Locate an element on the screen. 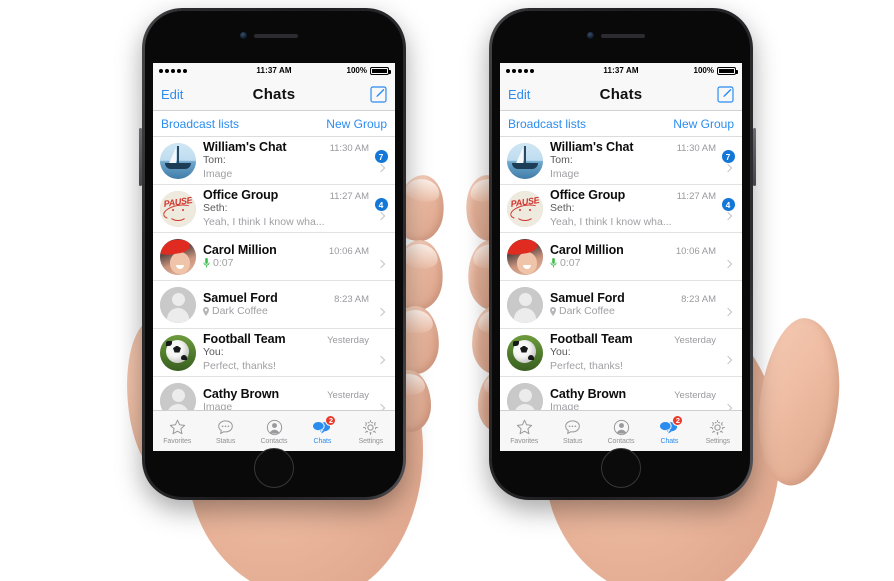 This screenshot has height=581, width=894. chat-row-accessory: 4 is located at coordinates (728, 209).